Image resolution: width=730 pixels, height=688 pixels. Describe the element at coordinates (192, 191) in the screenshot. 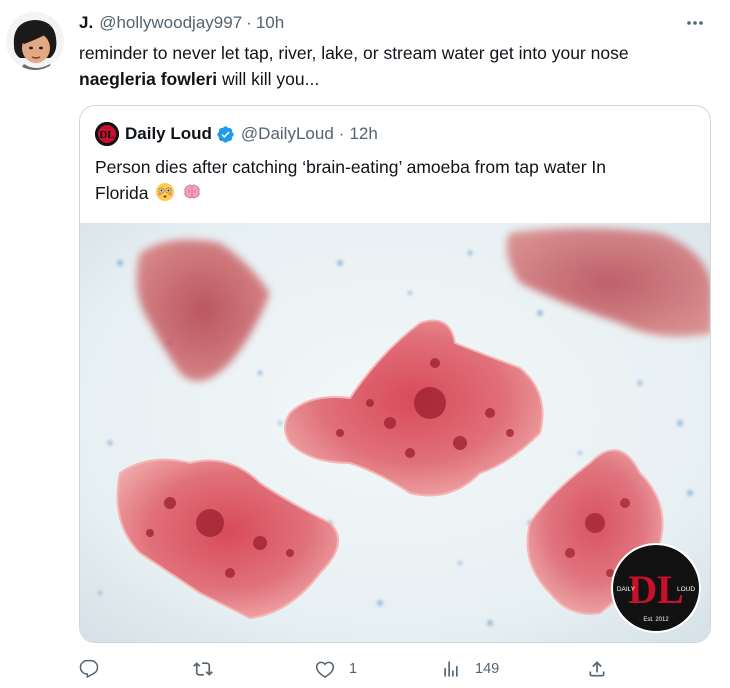

I see `brain-emoji` at that location.